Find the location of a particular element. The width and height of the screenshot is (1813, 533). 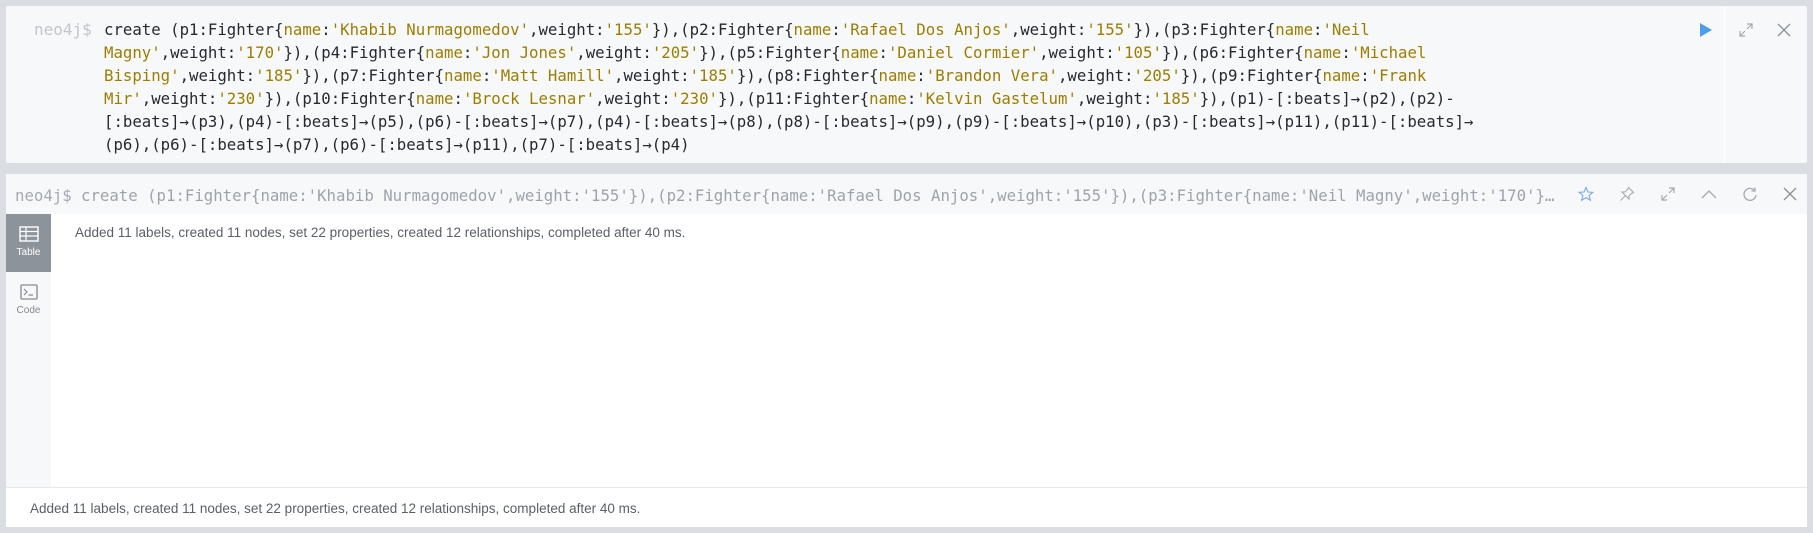

play-icon is located at coordinates (1706, 30).